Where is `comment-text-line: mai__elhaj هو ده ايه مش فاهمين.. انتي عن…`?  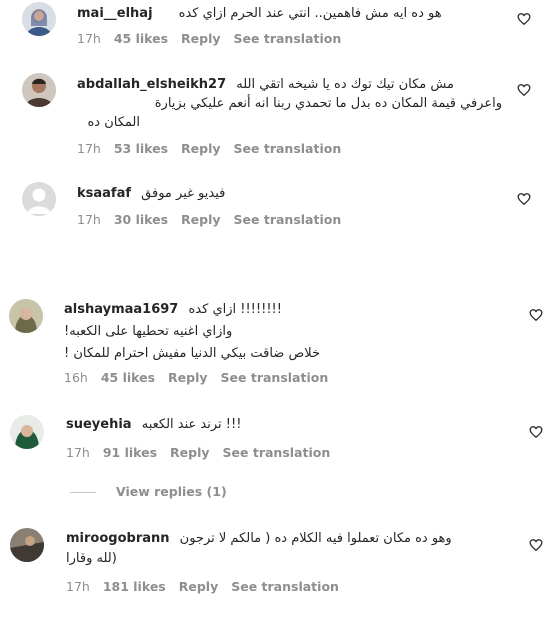 comment-text-line: mai__elhaj هو ده ايه مش فاهمين.. انتي عن… is located at coordinates (259, 14).